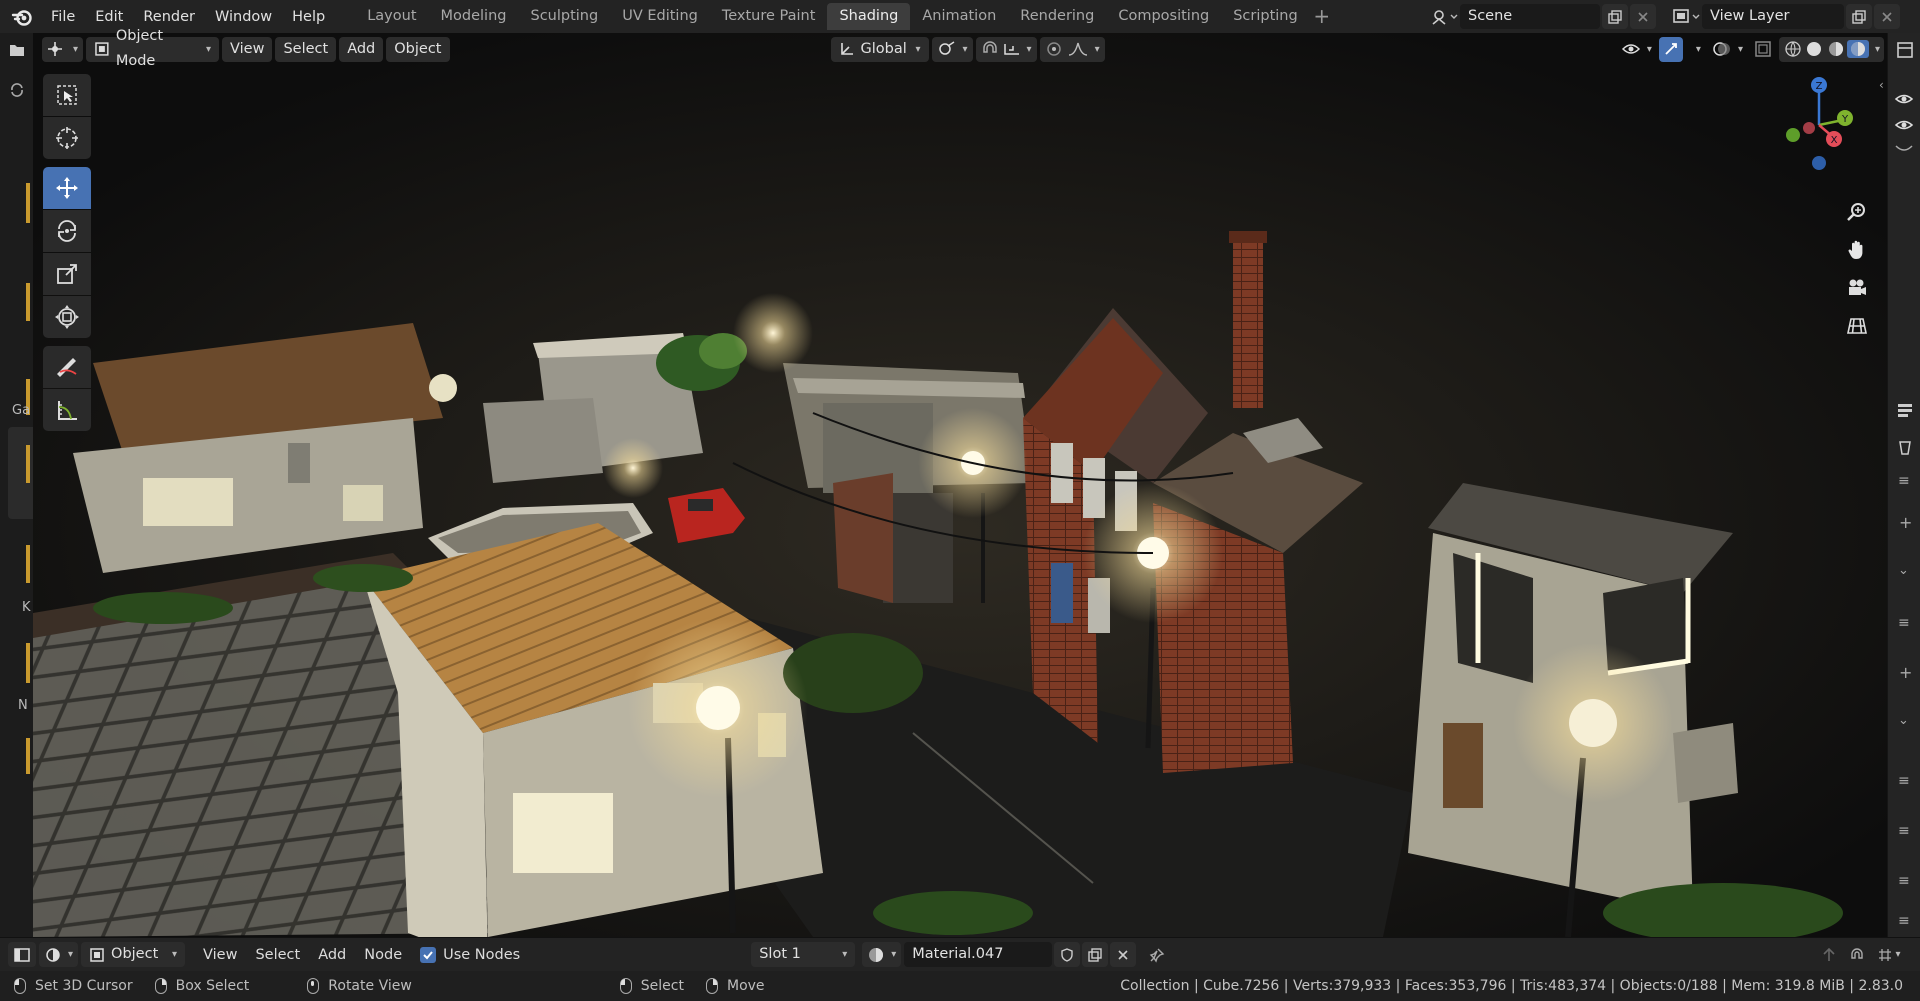 The height and width of the screenshot is (1001, 1920). I want to click on scene-name-field: Scene, so click(1530, 16).